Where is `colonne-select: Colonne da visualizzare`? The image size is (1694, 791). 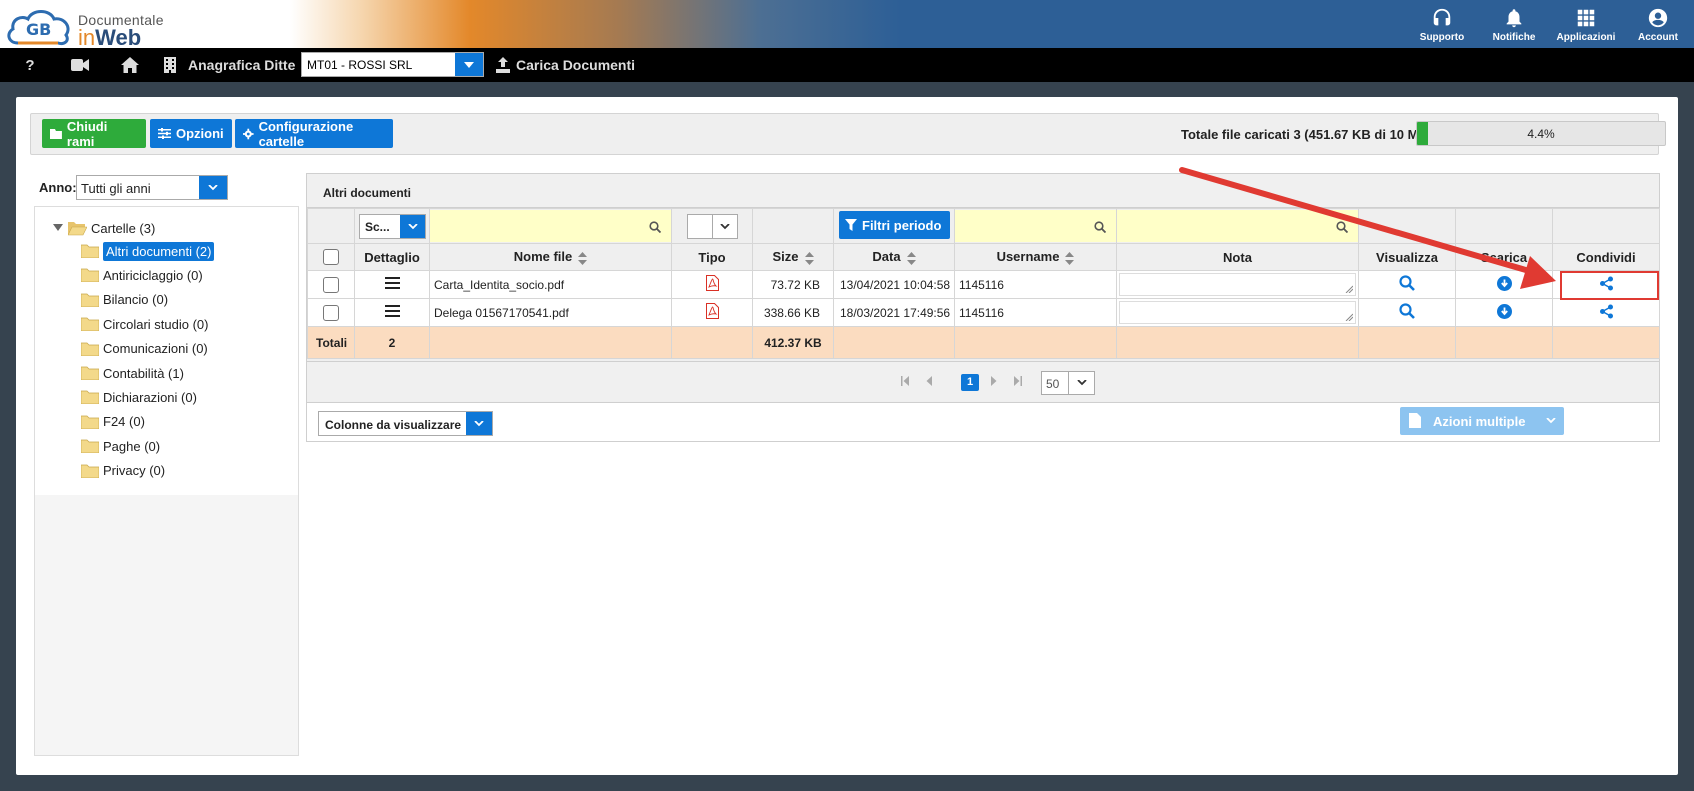 colonne-select: Colonne da visualizzare is located at coordinates (405, 423).